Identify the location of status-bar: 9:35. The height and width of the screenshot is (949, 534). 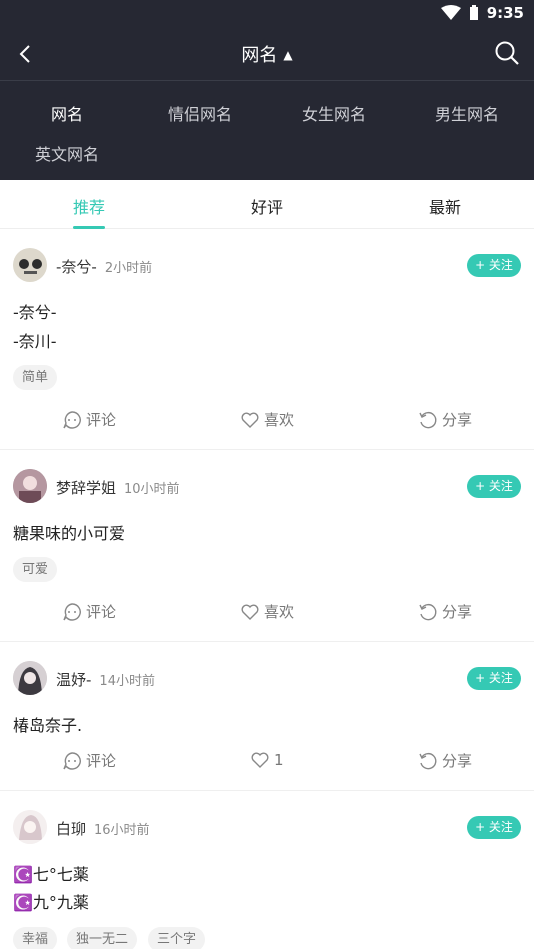
(267, 14).